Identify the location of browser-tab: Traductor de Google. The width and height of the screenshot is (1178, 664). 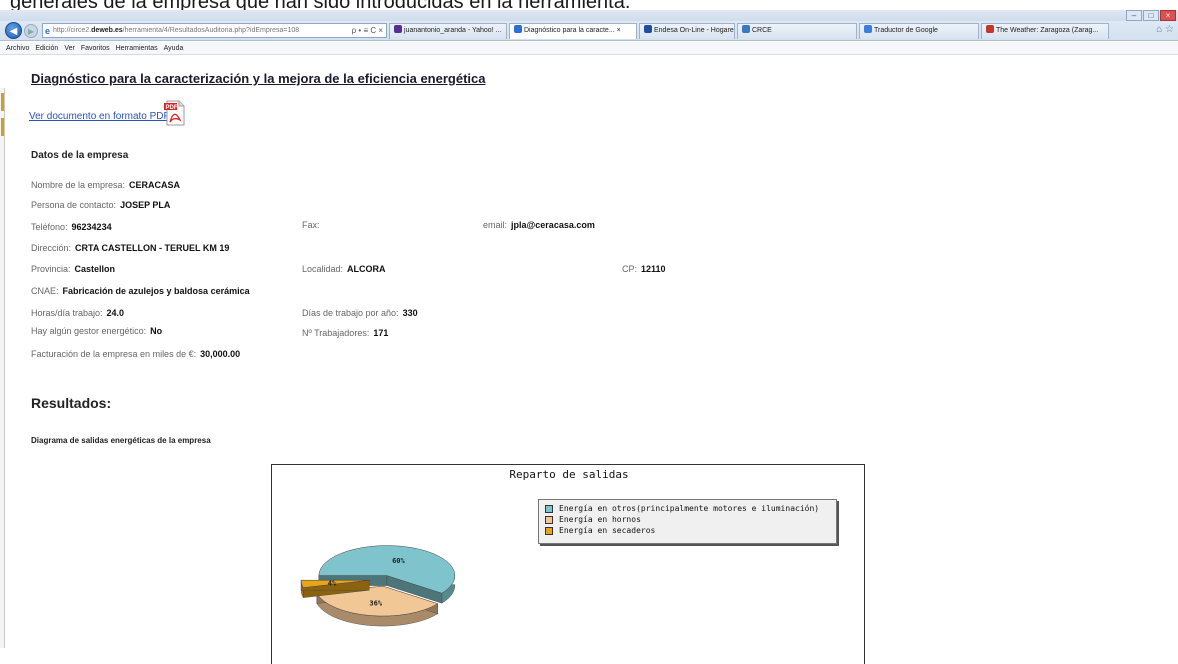
(919, 30).